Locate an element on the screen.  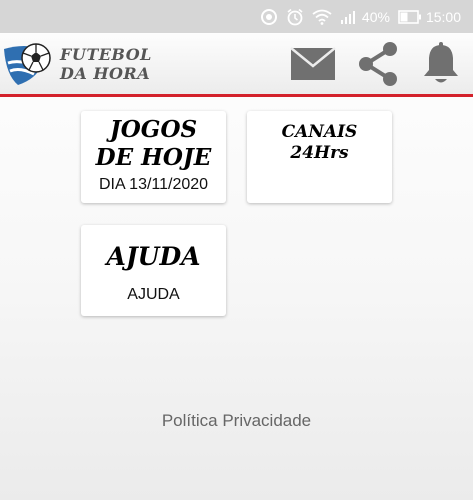
todays-games-title: JOGOS DE HOJE is located at coordinates (153, 144).